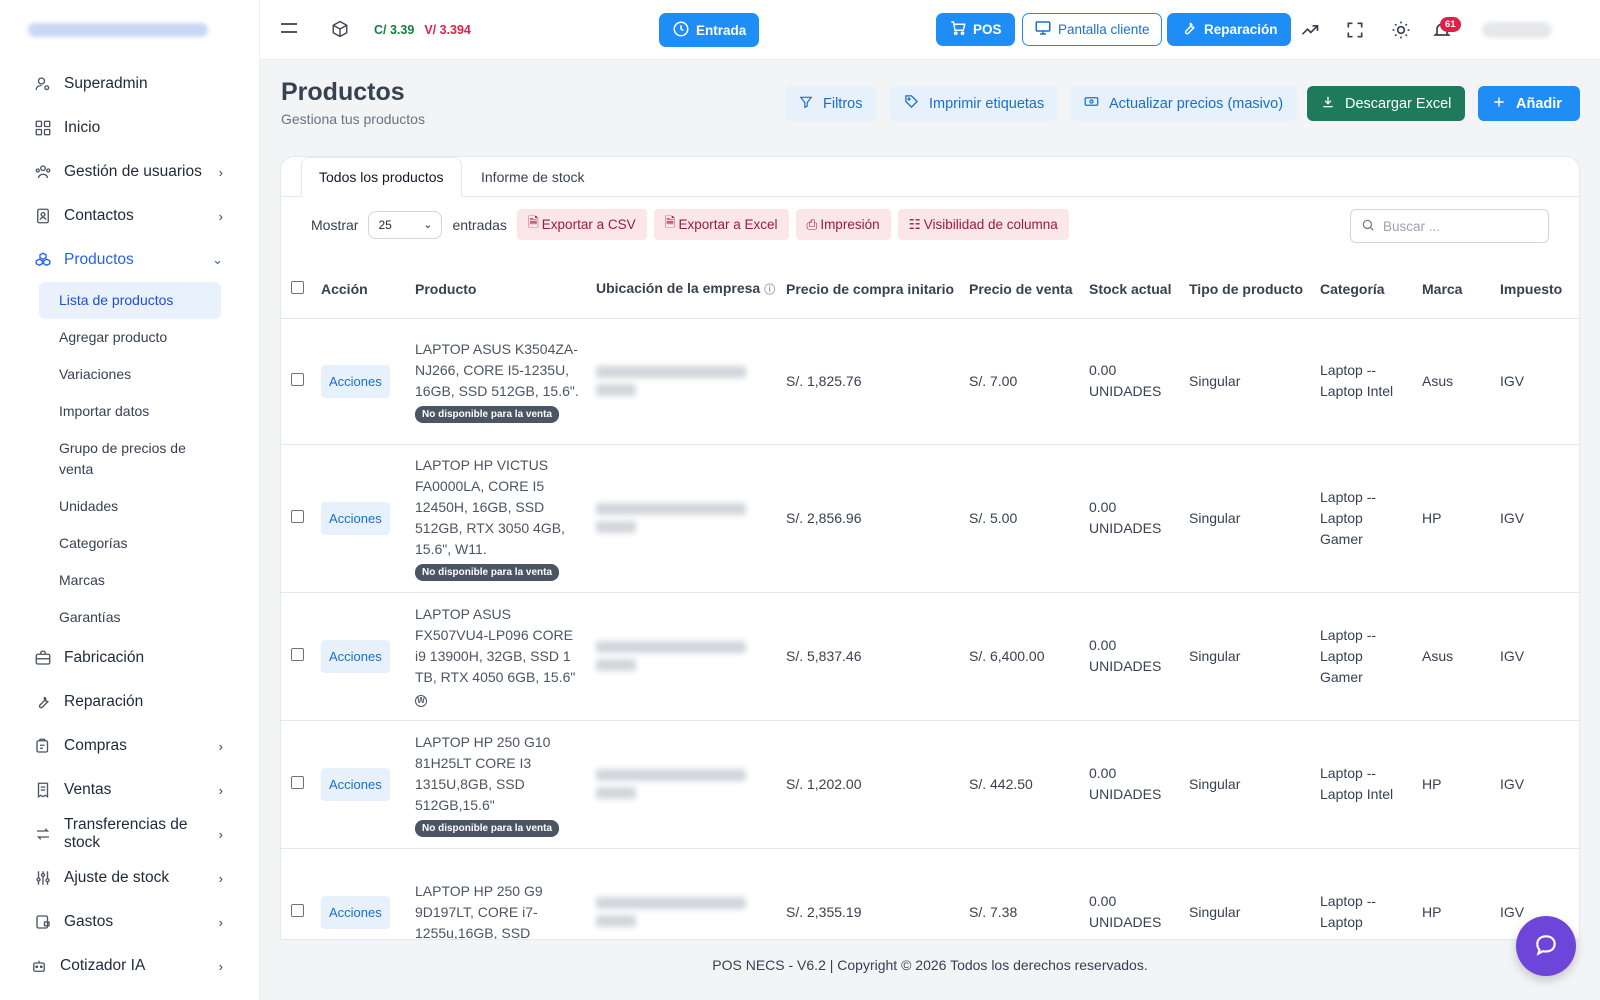 This screenshot has width=1600, height=1000. Describe the element at coordinates (130, 459) in the screenshot. I see `submenu-grupo-precios: Grupo de precios de venta` at that location.